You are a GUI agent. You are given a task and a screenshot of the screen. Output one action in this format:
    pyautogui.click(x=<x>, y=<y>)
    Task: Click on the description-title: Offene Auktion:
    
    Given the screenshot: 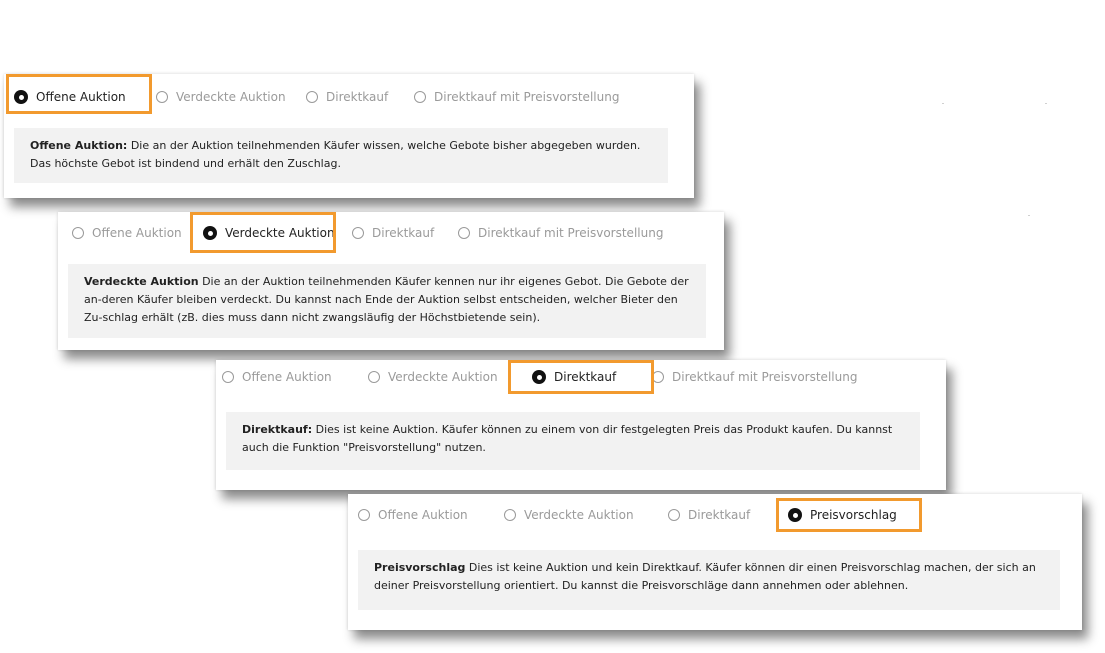 What is the action you would take?
    pyautogui.click(x=79, y=145)
    